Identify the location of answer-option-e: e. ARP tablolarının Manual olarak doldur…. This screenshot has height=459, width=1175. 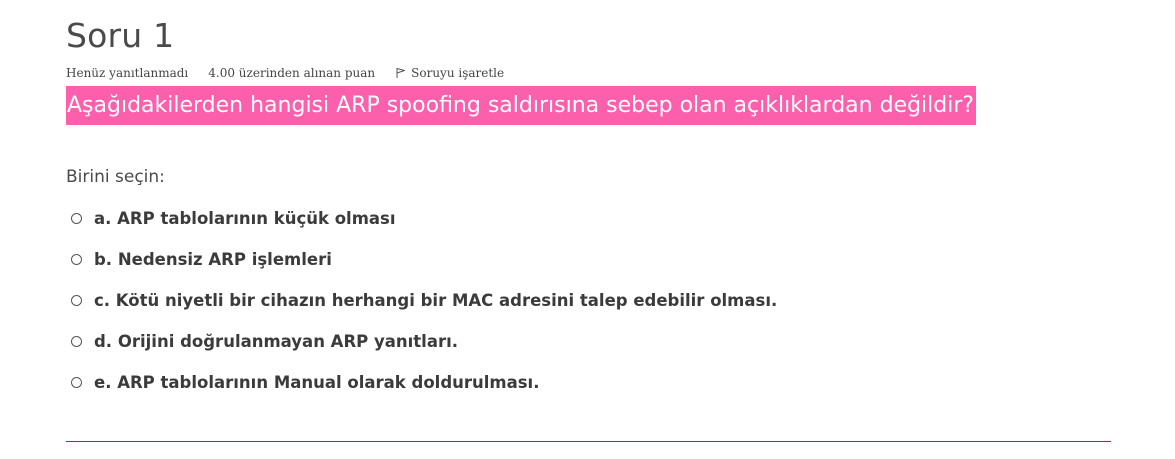
(424, 382).